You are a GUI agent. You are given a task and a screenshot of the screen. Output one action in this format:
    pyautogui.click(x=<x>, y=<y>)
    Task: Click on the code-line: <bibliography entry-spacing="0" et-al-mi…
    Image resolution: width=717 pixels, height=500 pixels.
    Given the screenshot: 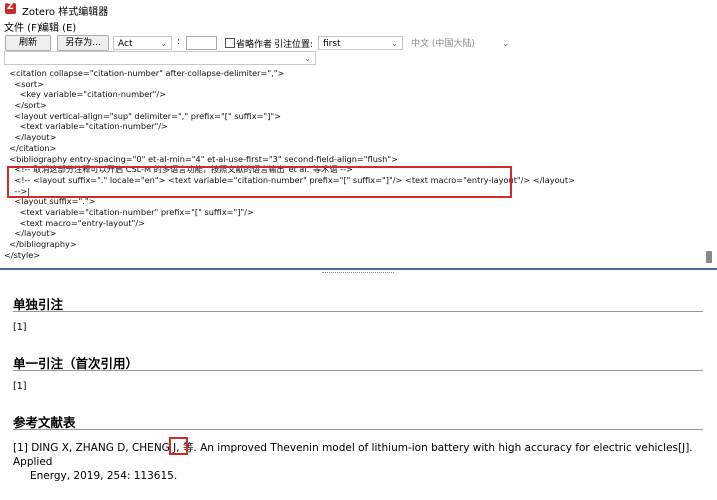 What is the action you would take?
    pyautogui.click(x=353, y=159)
    